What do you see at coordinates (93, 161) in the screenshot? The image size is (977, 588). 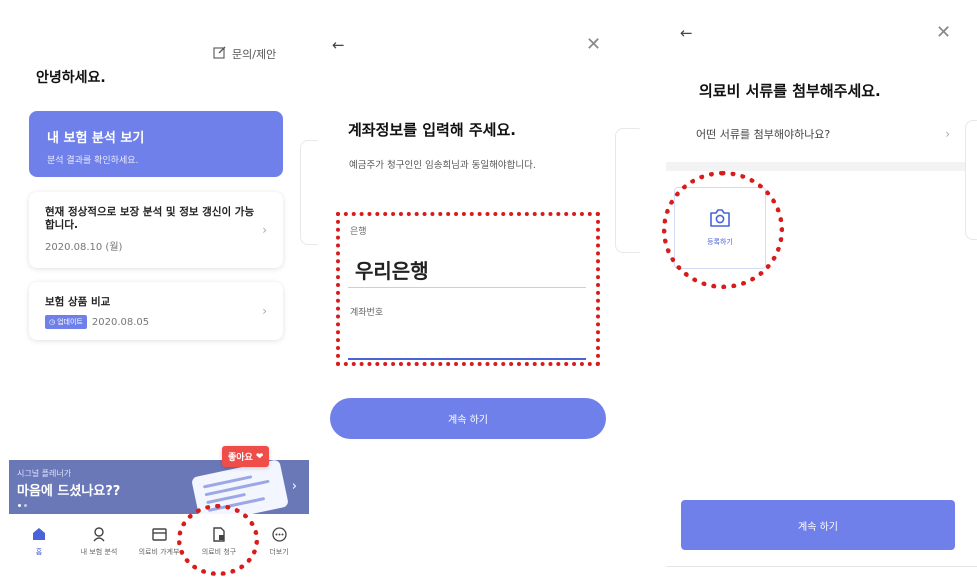 I see `card-subtitle: 분석 결과를 확인하세요.` at bounding box center [93, 161].